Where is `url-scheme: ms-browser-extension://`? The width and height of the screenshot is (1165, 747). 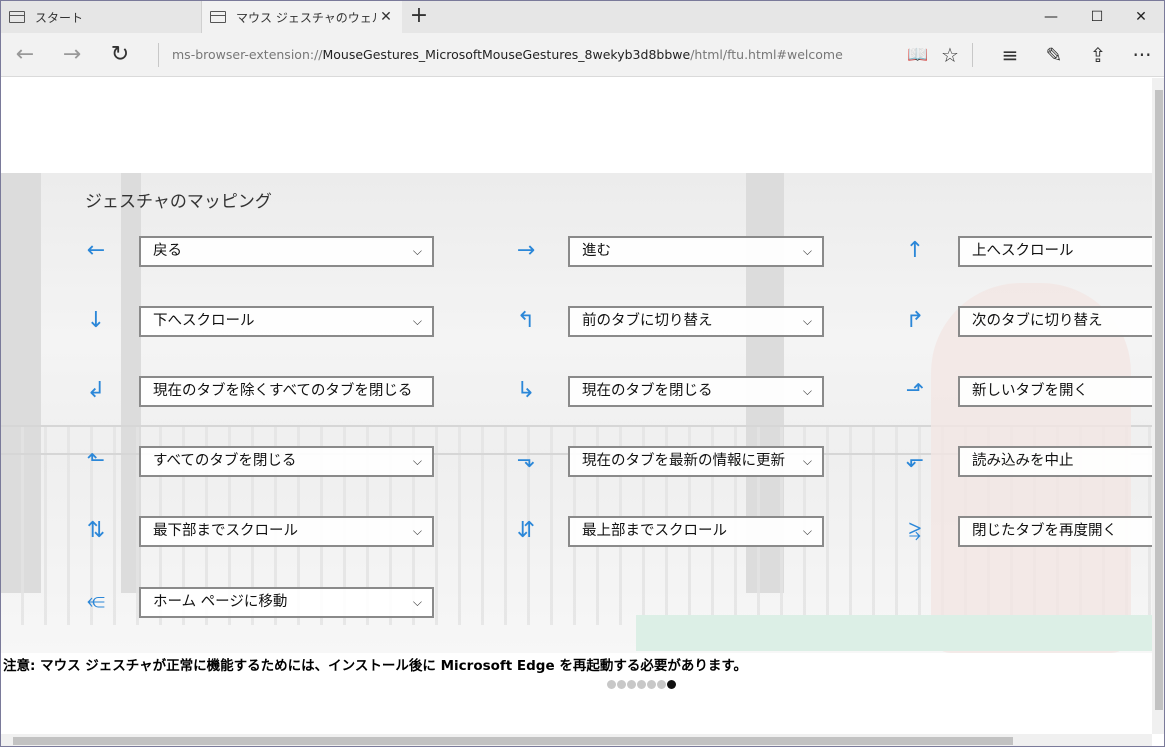
url-scheme: ms-browser-extension:// is located at coordinates (247, 54).